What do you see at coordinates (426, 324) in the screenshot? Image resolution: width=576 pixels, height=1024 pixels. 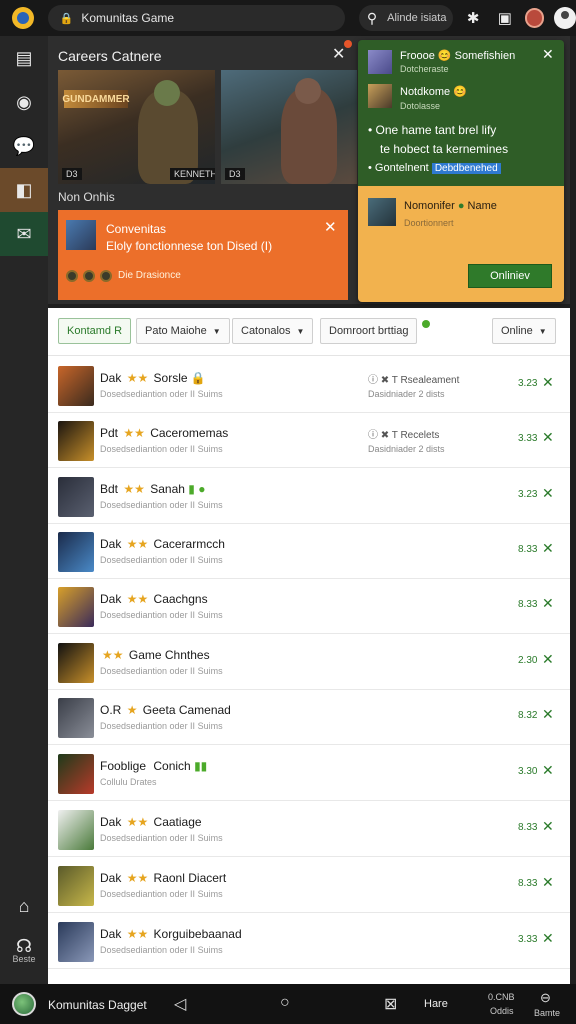 I see `status-dot` at bounding box center [426, 324].